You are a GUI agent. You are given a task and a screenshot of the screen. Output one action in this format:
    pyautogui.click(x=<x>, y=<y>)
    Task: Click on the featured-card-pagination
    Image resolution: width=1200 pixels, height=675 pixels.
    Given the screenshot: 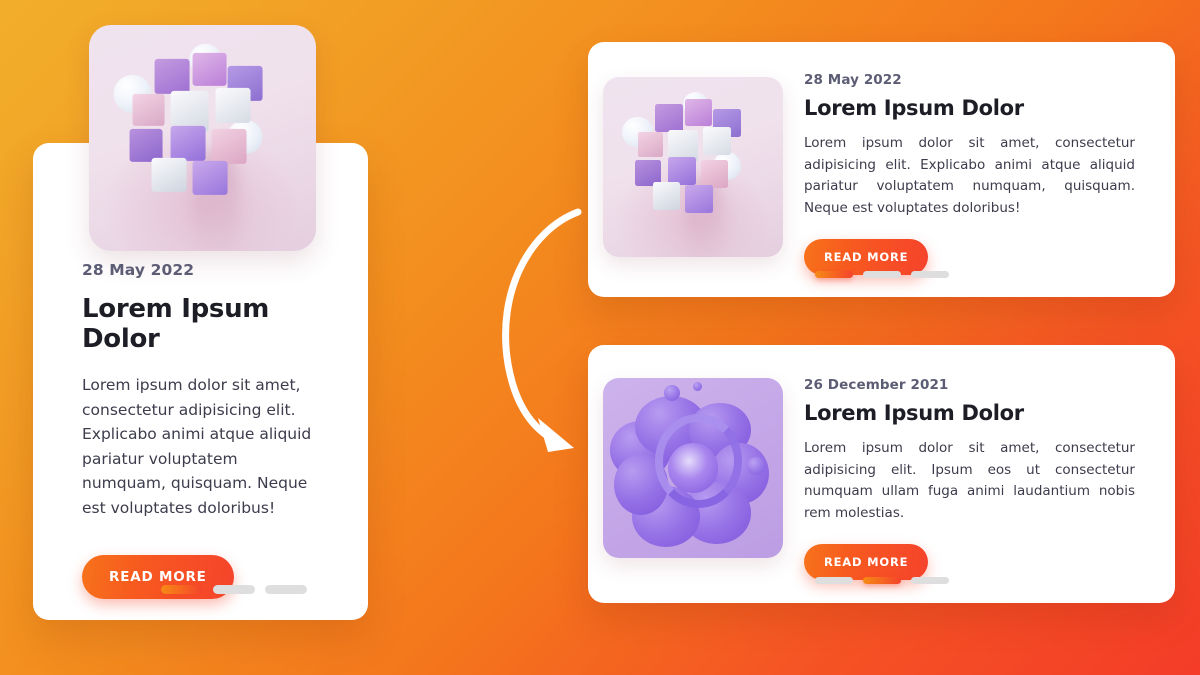 What is the action you would take?
    pyautogui.click(x=234, y=589)
    